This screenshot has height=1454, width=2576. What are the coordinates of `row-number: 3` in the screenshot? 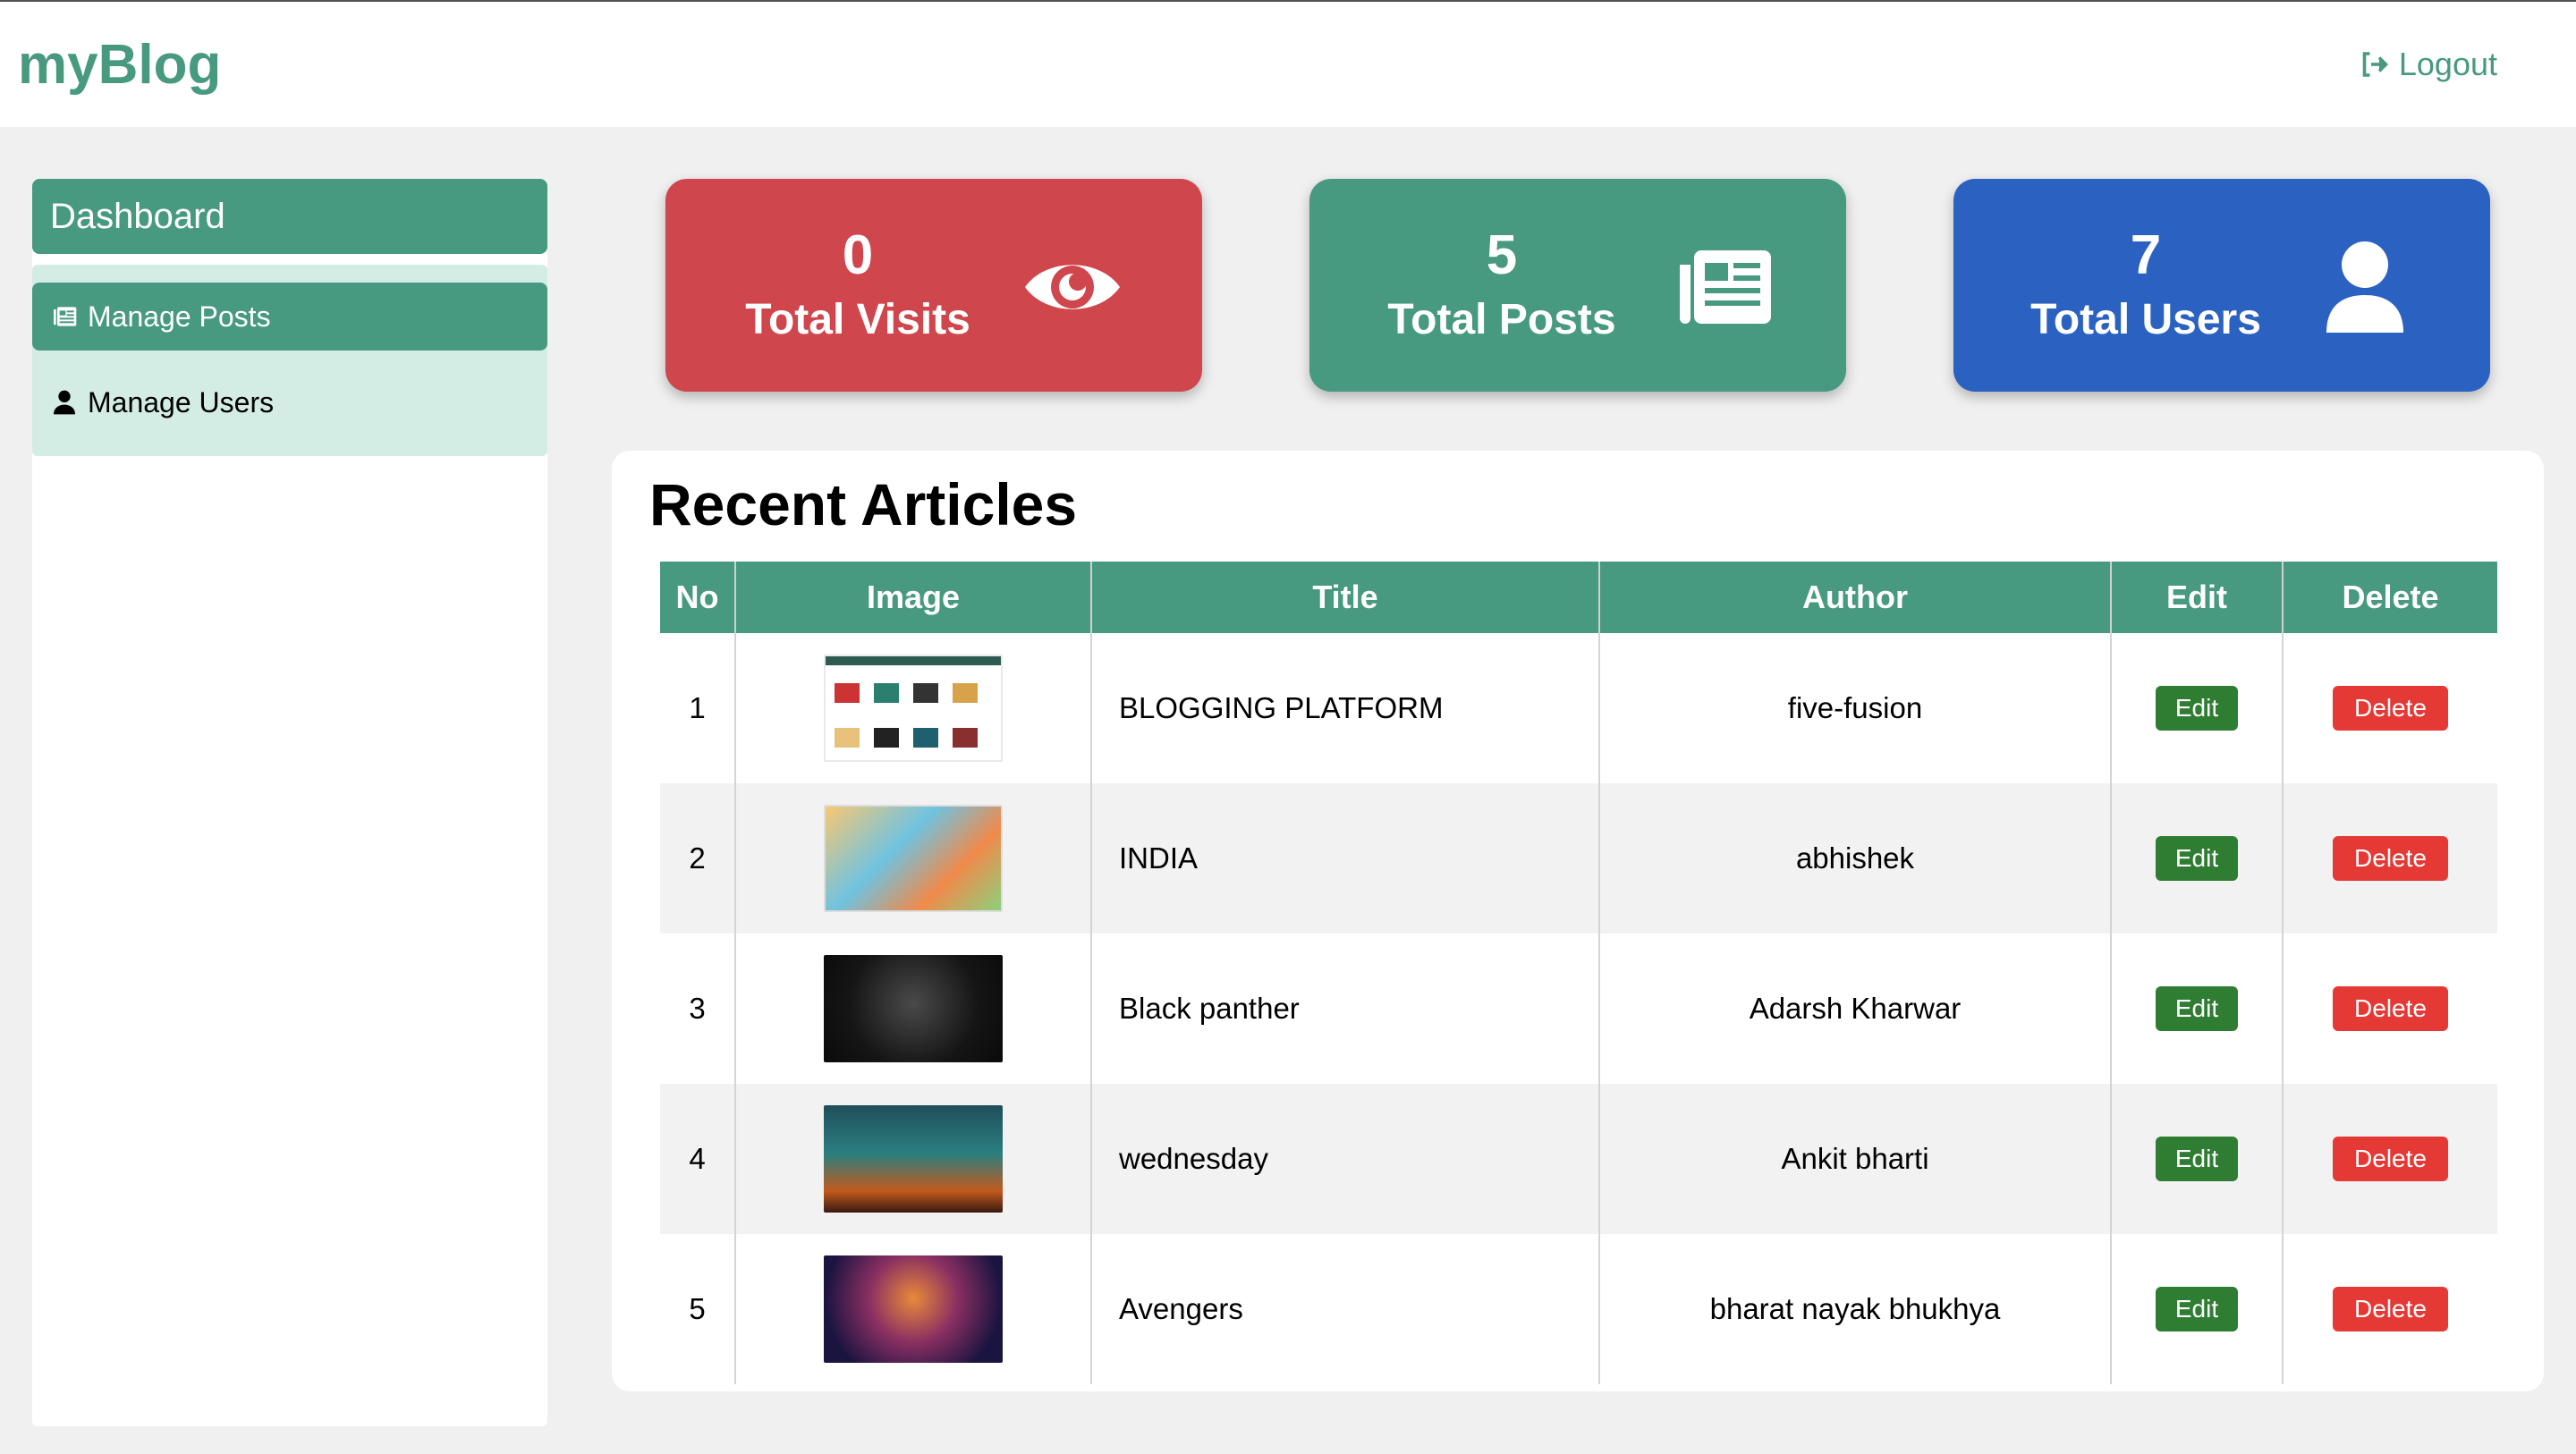 It's located at (698, 1009).